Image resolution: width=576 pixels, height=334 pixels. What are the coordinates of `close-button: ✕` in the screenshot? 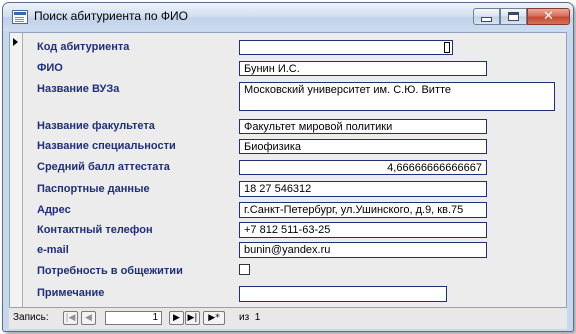 It's located at (548, 16).